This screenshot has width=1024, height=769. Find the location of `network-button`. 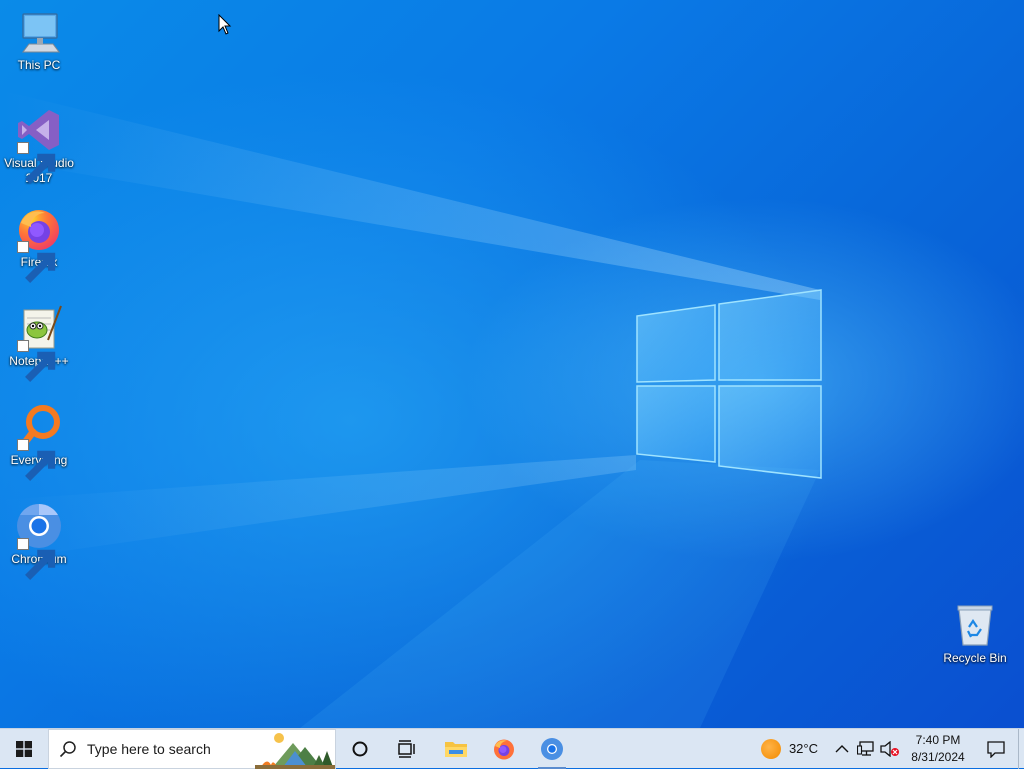

network-button is located at coordinates (866, 749).